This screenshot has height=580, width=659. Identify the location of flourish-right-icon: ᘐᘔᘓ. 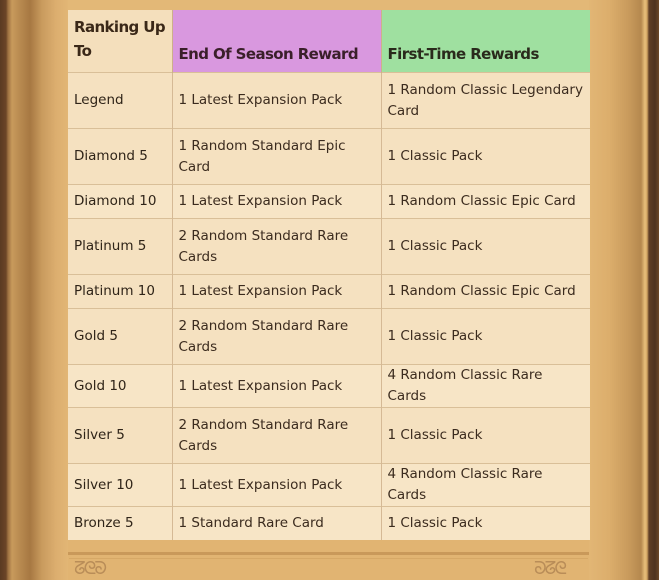
(550, 568).